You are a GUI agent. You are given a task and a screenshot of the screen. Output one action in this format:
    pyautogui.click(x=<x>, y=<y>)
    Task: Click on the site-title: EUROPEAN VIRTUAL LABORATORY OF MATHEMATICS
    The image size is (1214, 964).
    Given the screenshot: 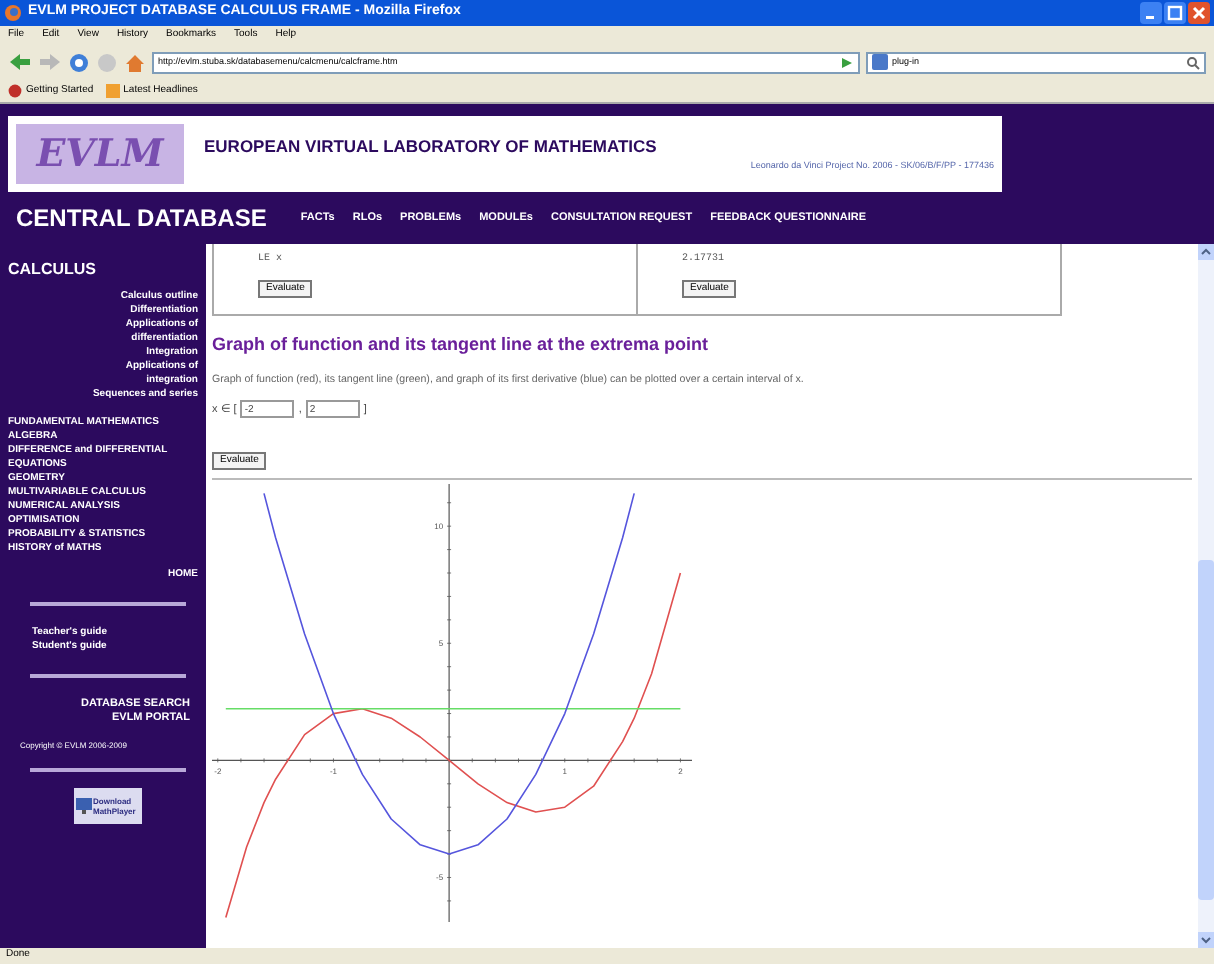 What is the action you would take?
    pyautogui.click(x=431, y=147)
    